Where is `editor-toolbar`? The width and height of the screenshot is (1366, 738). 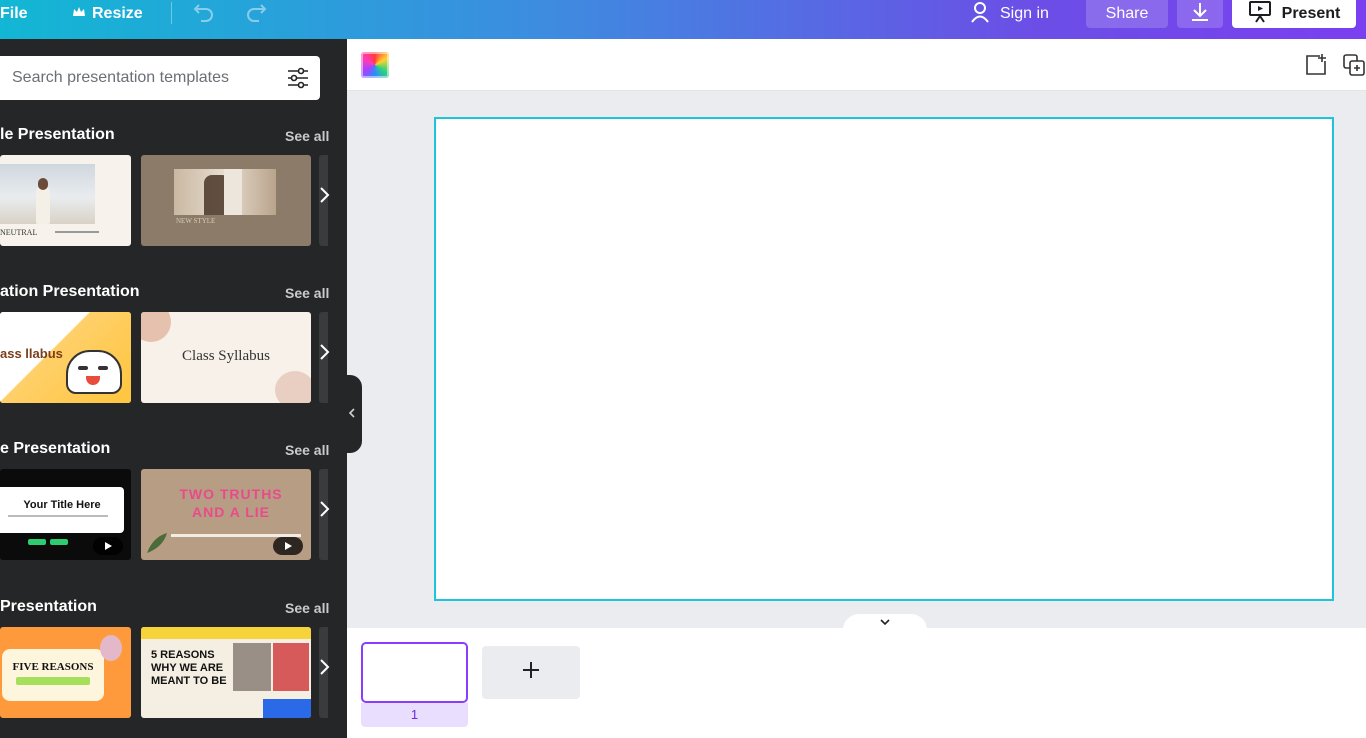
editor-toolbar is located at coordinates (856, 65).